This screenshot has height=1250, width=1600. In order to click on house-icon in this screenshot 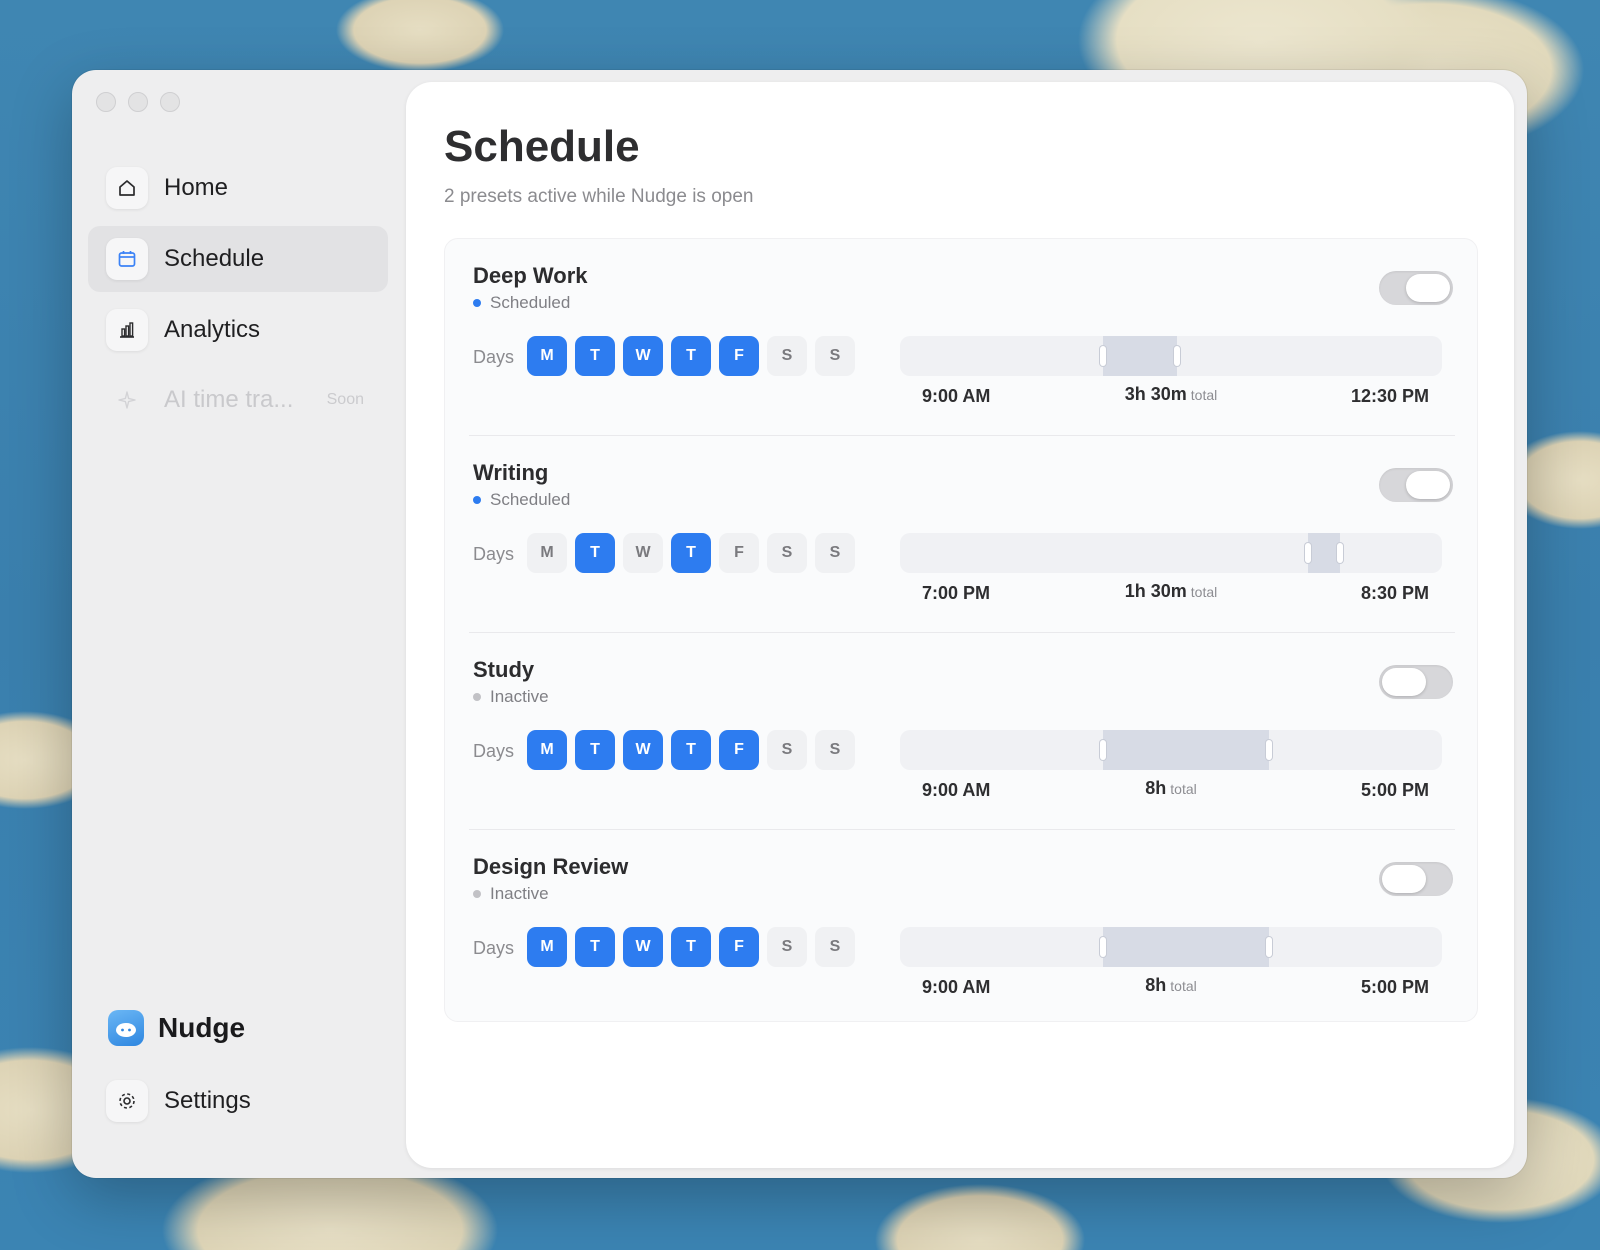, I will do `click(127, 188)`.